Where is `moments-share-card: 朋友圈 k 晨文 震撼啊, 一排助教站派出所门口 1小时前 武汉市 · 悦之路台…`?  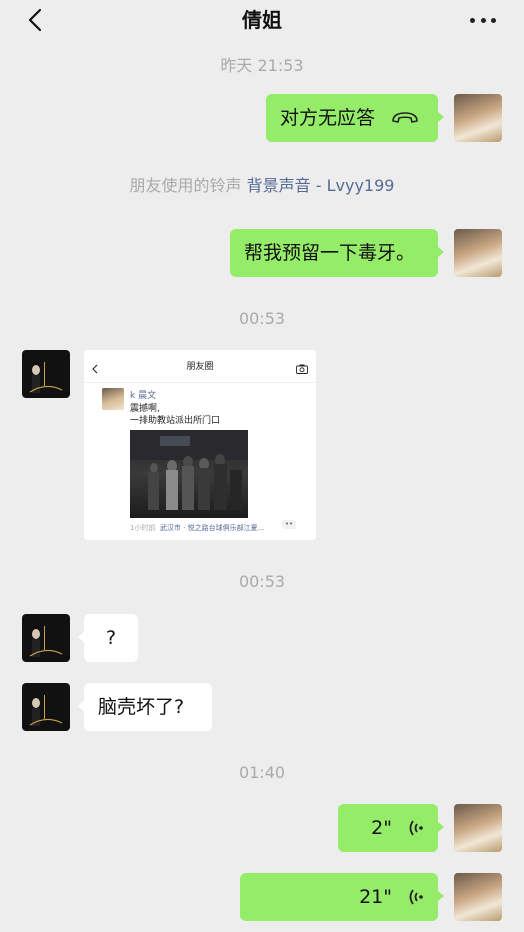
moments-share-card: 朋友圈 k 晨文 震撼啊, 一排助教站派出所门口 1小时前 武汉市 · 悦之路台… is located at coordinates (200, 445).